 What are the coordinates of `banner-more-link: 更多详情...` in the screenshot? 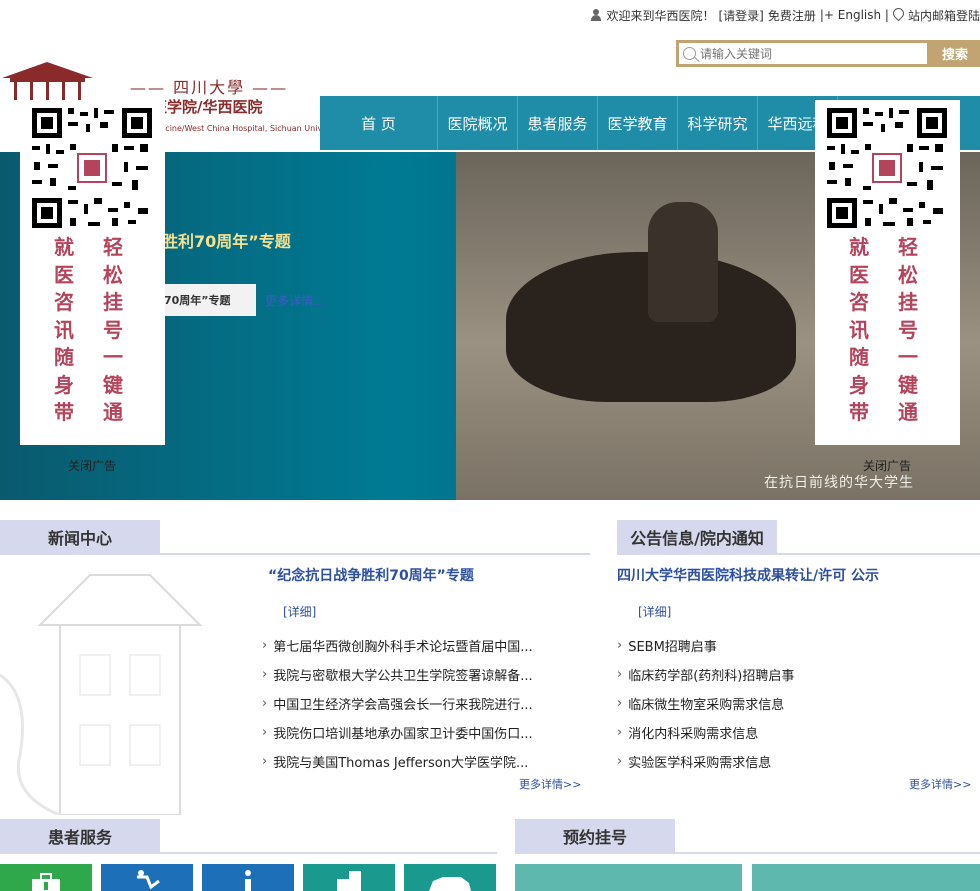 It's located at (294, 300).